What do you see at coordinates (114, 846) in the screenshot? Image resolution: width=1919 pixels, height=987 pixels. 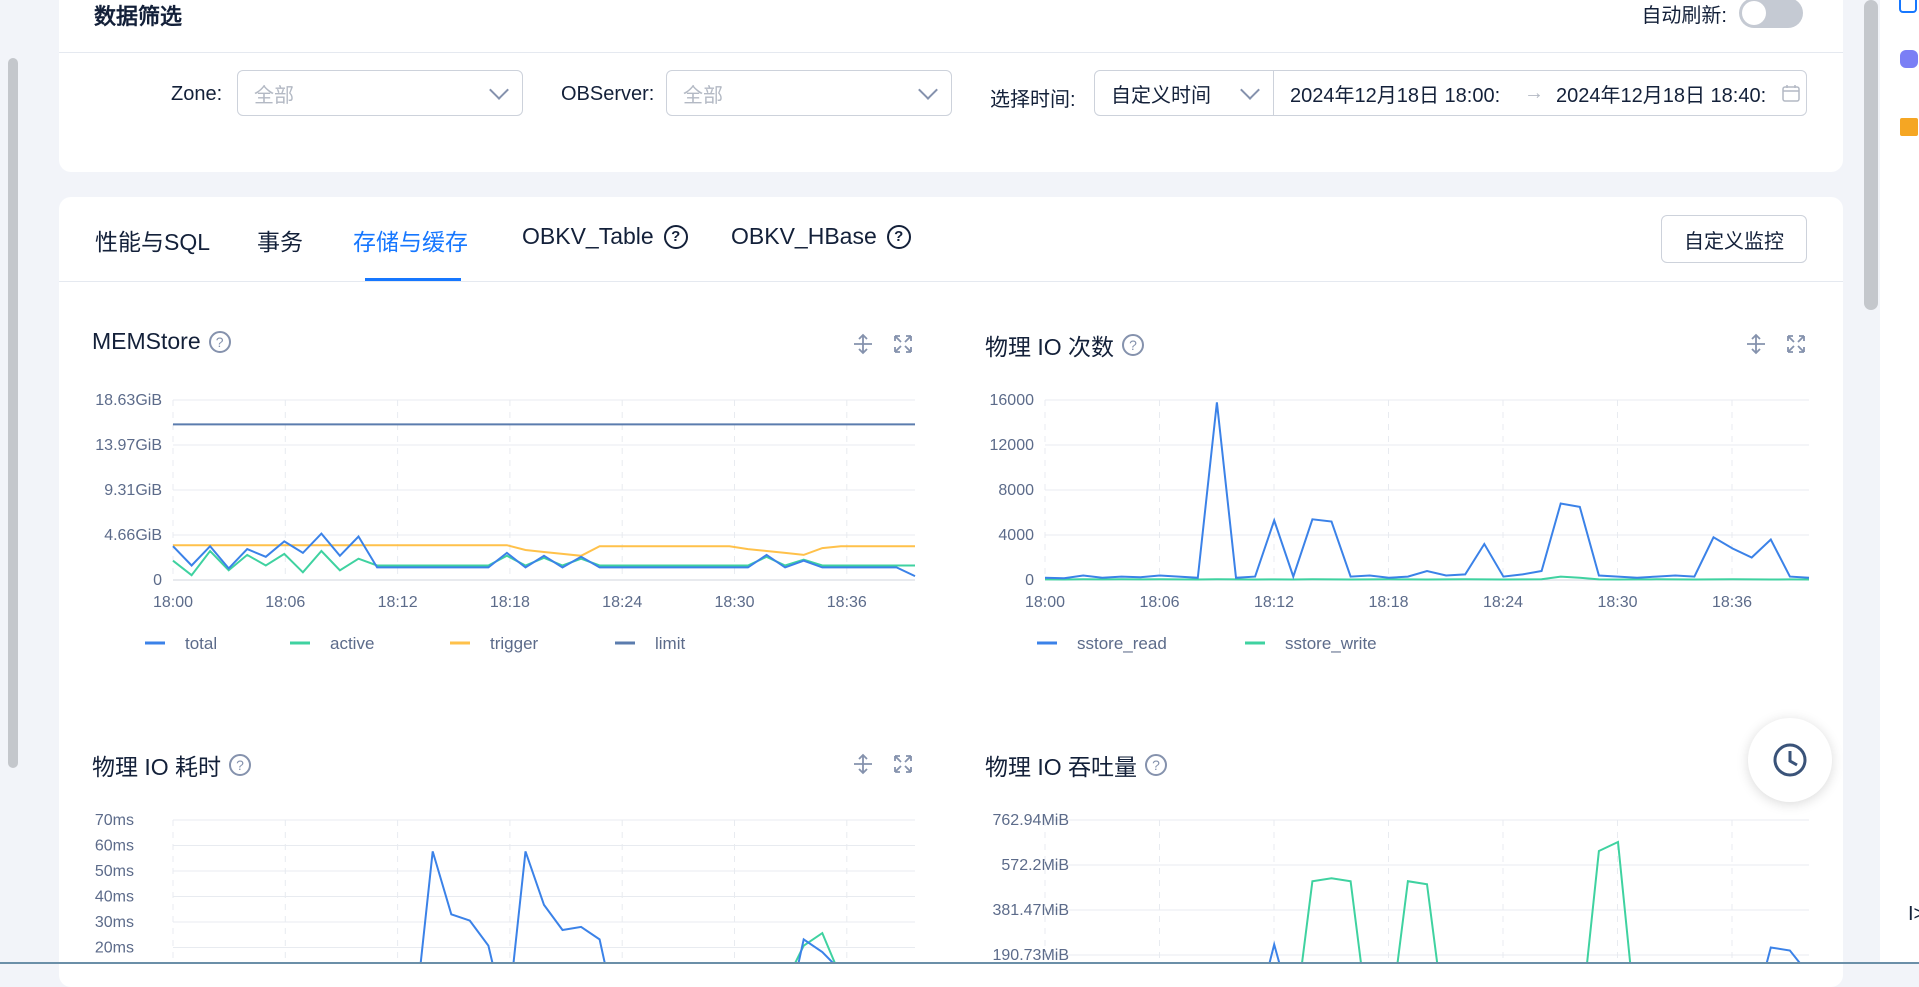 I see `y-tick-label: 60ms` at bounding box center [114, 846].